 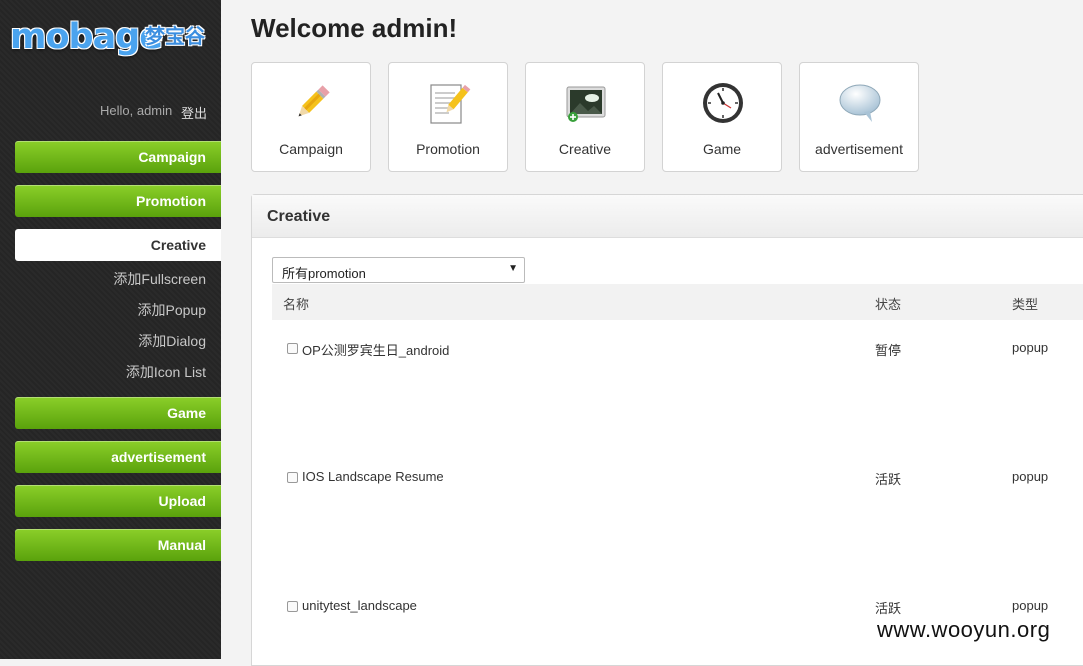 What do you see at coordinates (448, 149) in the screenshot?
I see `tile-label: Promotion` at bounding box center [448, 149].